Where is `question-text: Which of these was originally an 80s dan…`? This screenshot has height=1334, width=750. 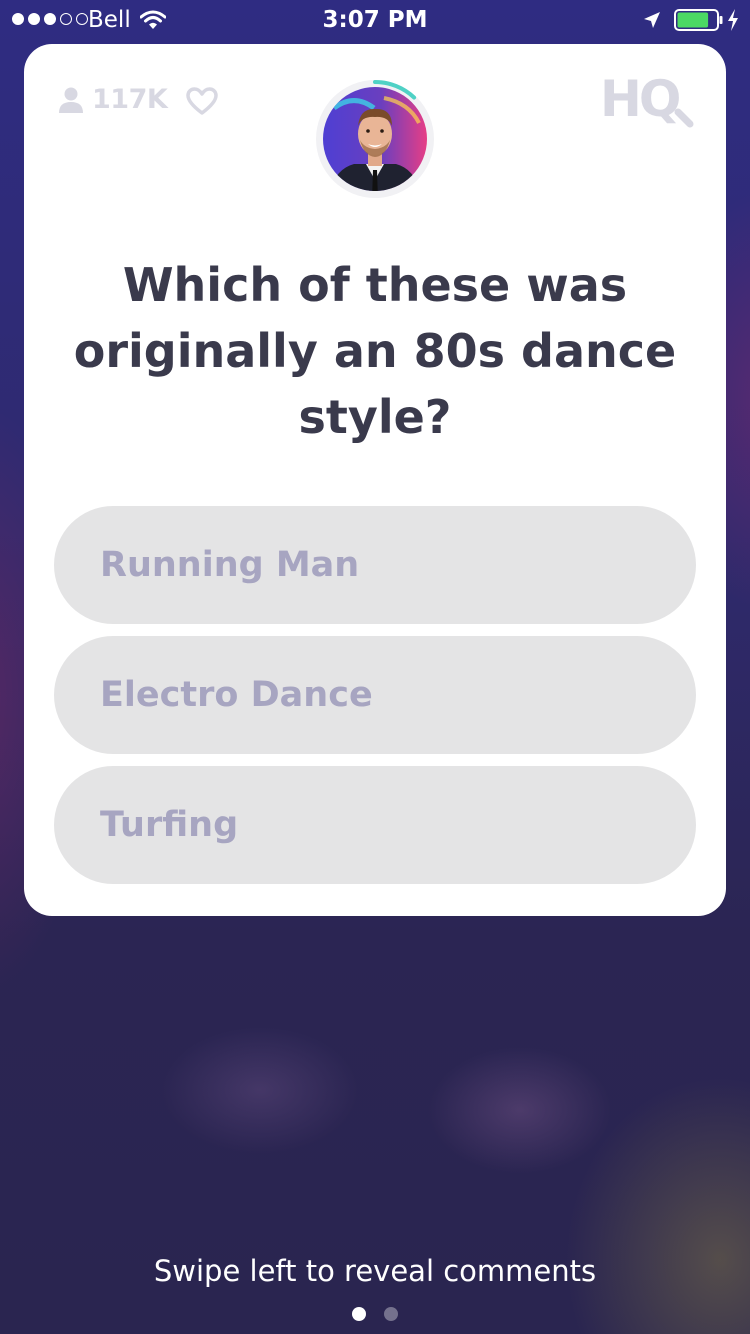
question-text: Which of these was originally an 80s dan… is located at coordinates (375, 351).